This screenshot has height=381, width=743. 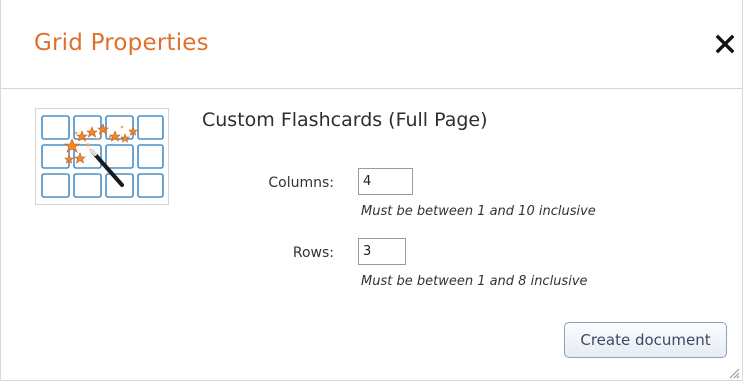 I want to click on document-thumbnail, so click(x=102, y=156).